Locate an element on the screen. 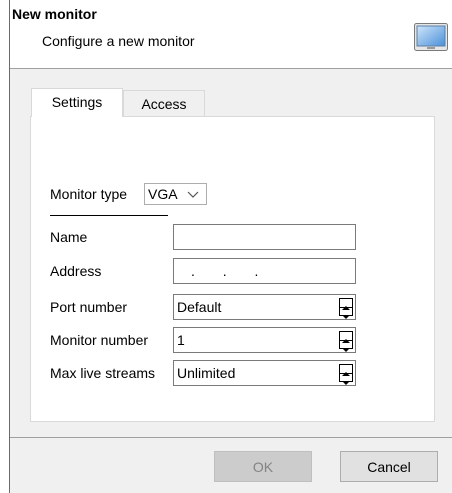 The image size is (452, 493). address-value: . . . is located at coordinates (231, 271).